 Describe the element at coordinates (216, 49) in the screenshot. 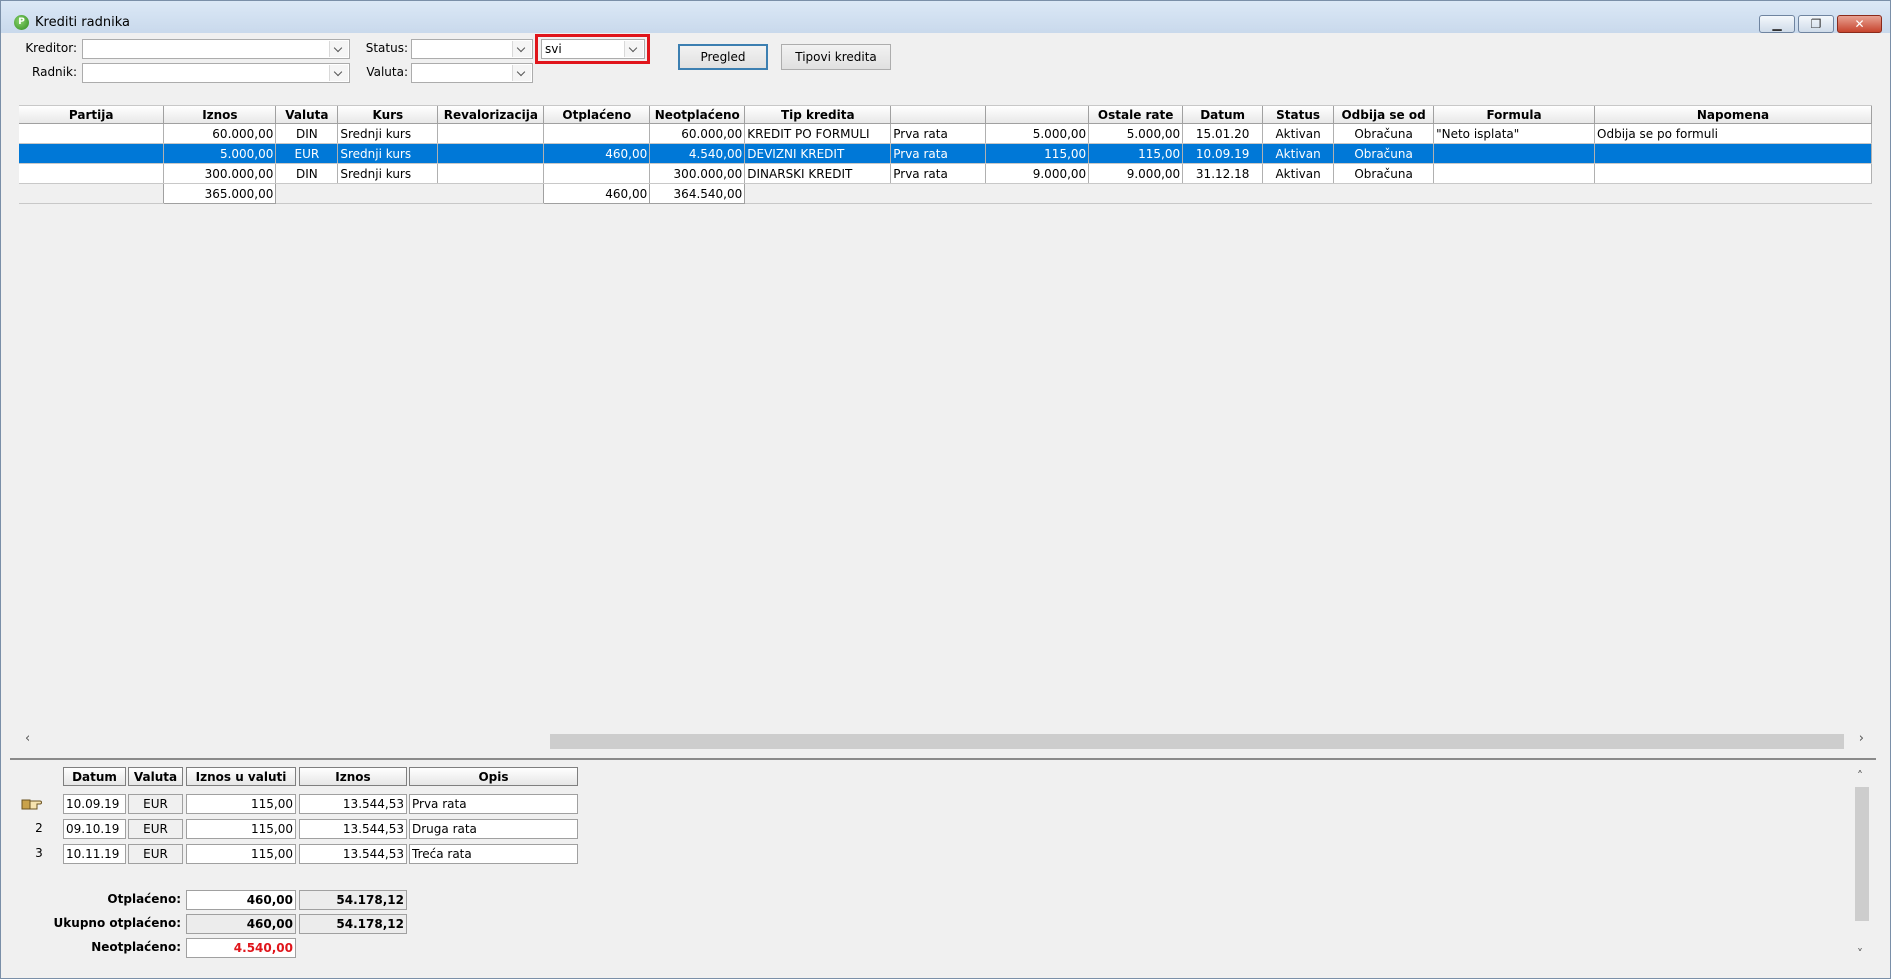

I see `kreditor-select` at that location.